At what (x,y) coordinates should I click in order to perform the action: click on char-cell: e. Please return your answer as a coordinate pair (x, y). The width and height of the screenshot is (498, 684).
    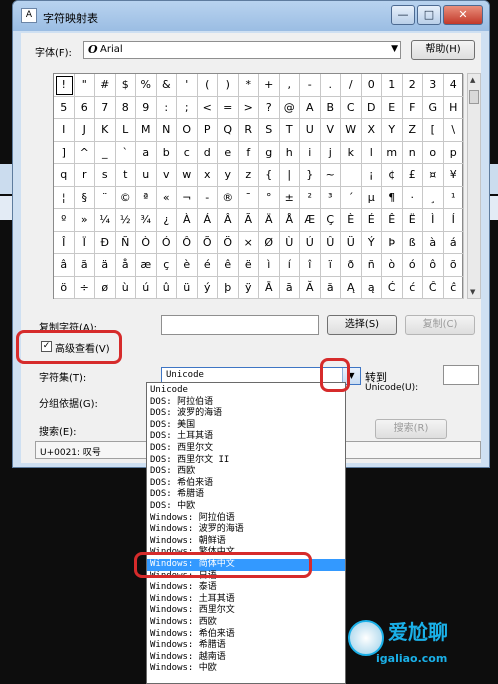
    Looking at the image, I should click on (228, 152).